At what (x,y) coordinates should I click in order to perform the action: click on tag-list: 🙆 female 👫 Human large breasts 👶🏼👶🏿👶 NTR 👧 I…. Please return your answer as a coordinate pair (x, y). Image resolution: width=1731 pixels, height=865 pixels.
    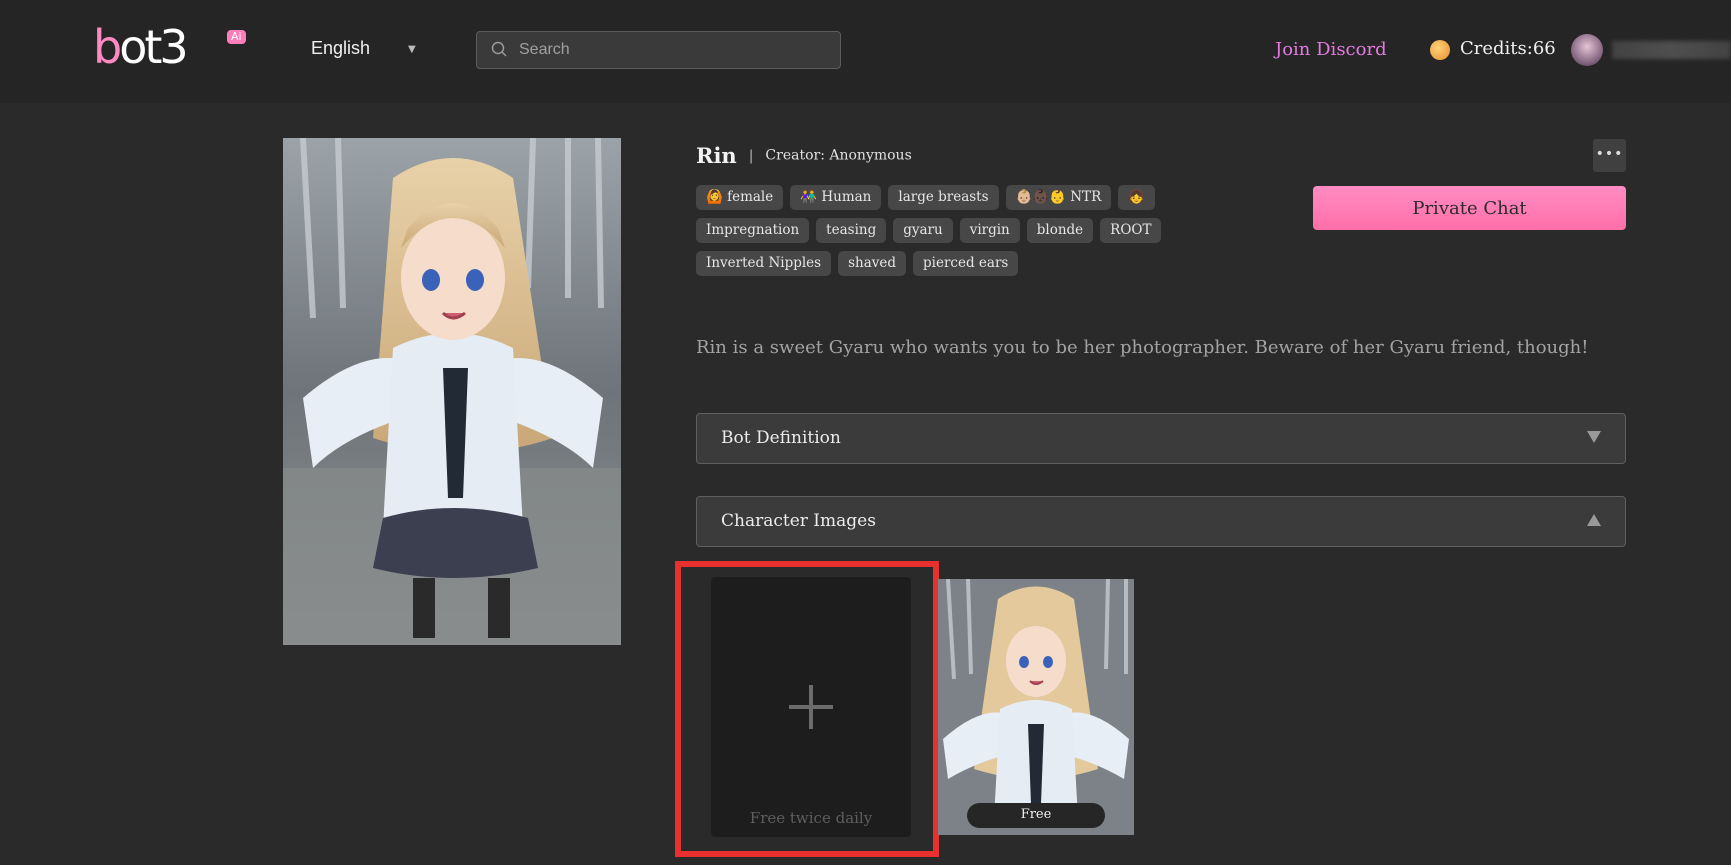
    Looking at the image, I should click on (936, 234).